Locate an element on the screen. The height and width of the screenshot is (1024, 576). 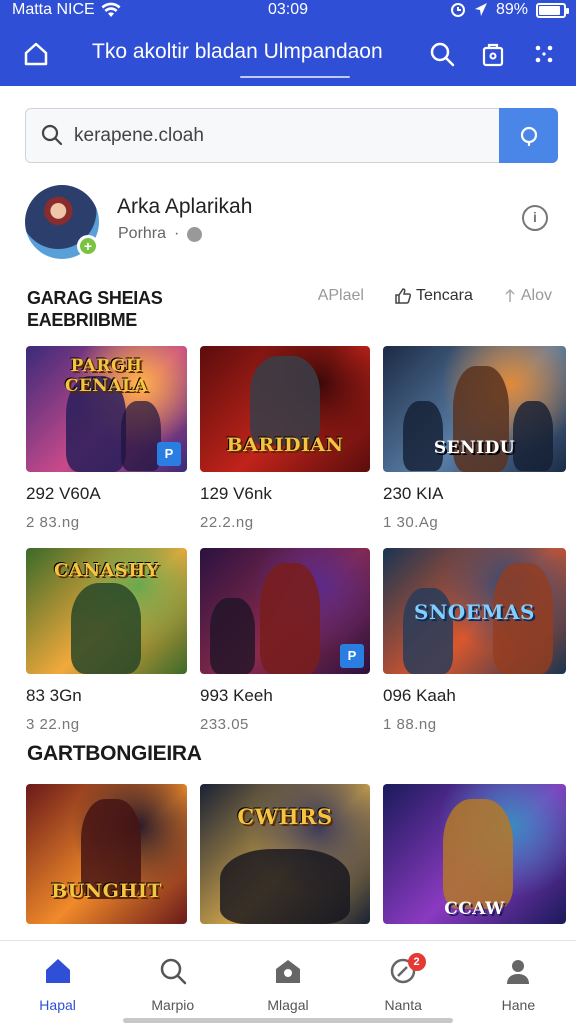
more-icon is located at coordinates (544, 54).